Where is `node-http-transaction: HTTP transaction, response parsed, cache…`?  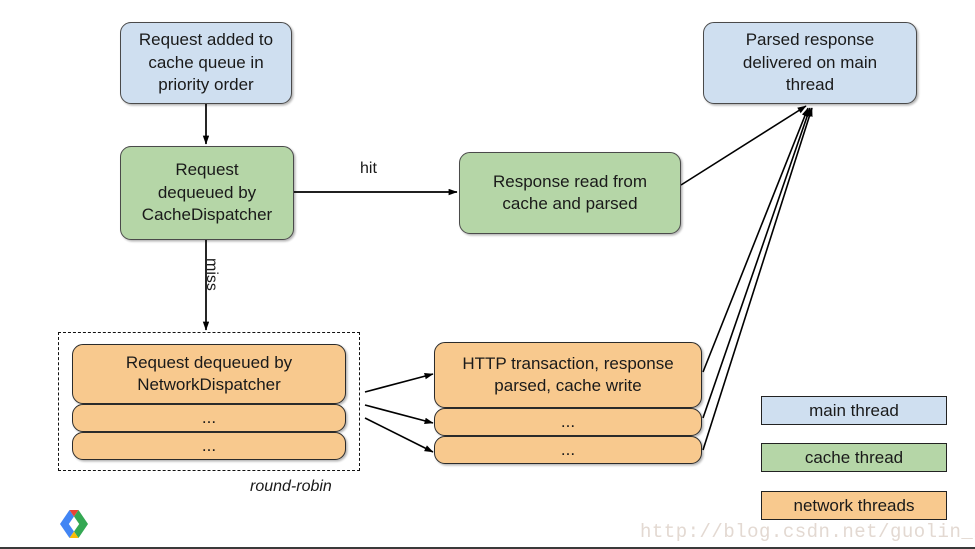
node-http-transaction: HTTP transaction, response parsed, cache… is located at coordinates (568, 375).